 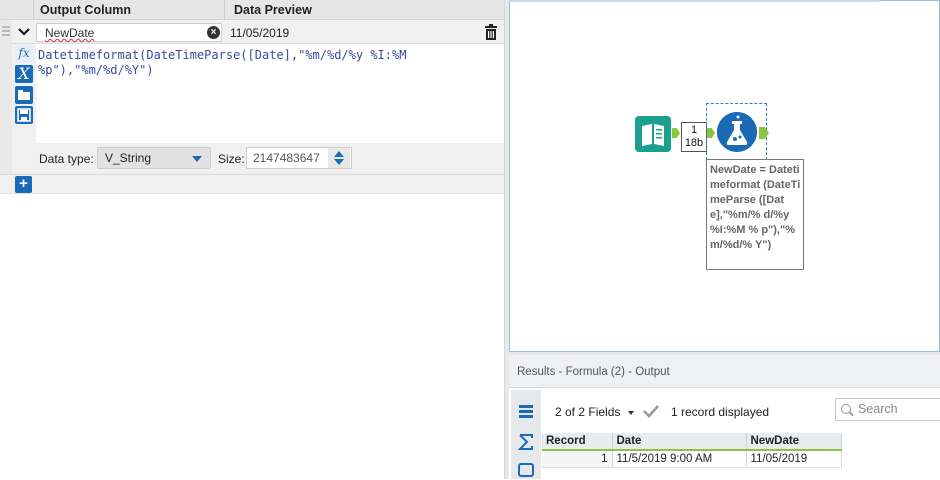 I want to click on results-title: Results - Formula (2) - Output, so click(x=593, y=372).